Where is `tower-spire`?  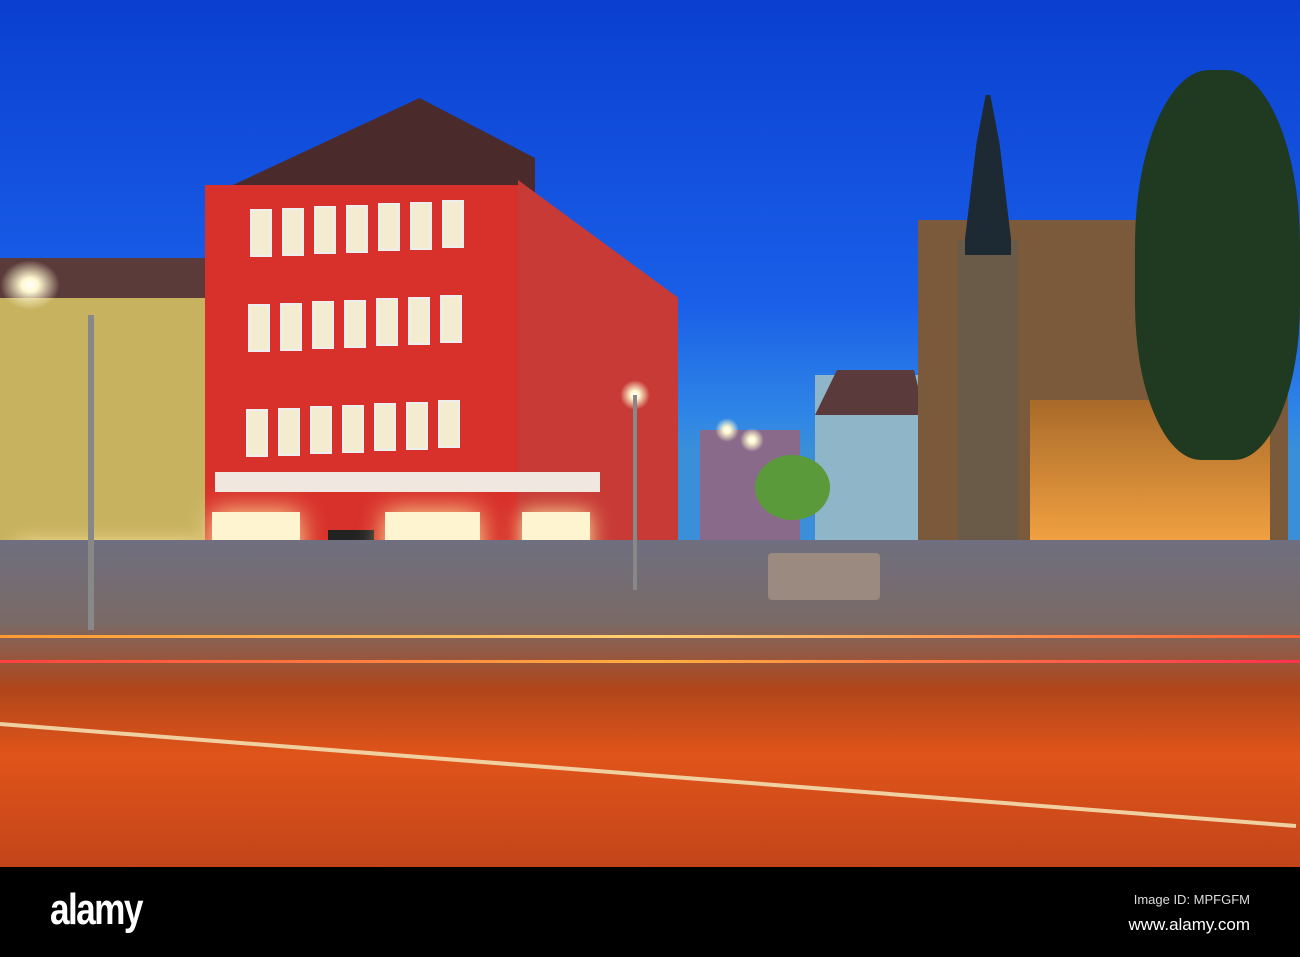 tower-spire is located at coordinates (988, 175).